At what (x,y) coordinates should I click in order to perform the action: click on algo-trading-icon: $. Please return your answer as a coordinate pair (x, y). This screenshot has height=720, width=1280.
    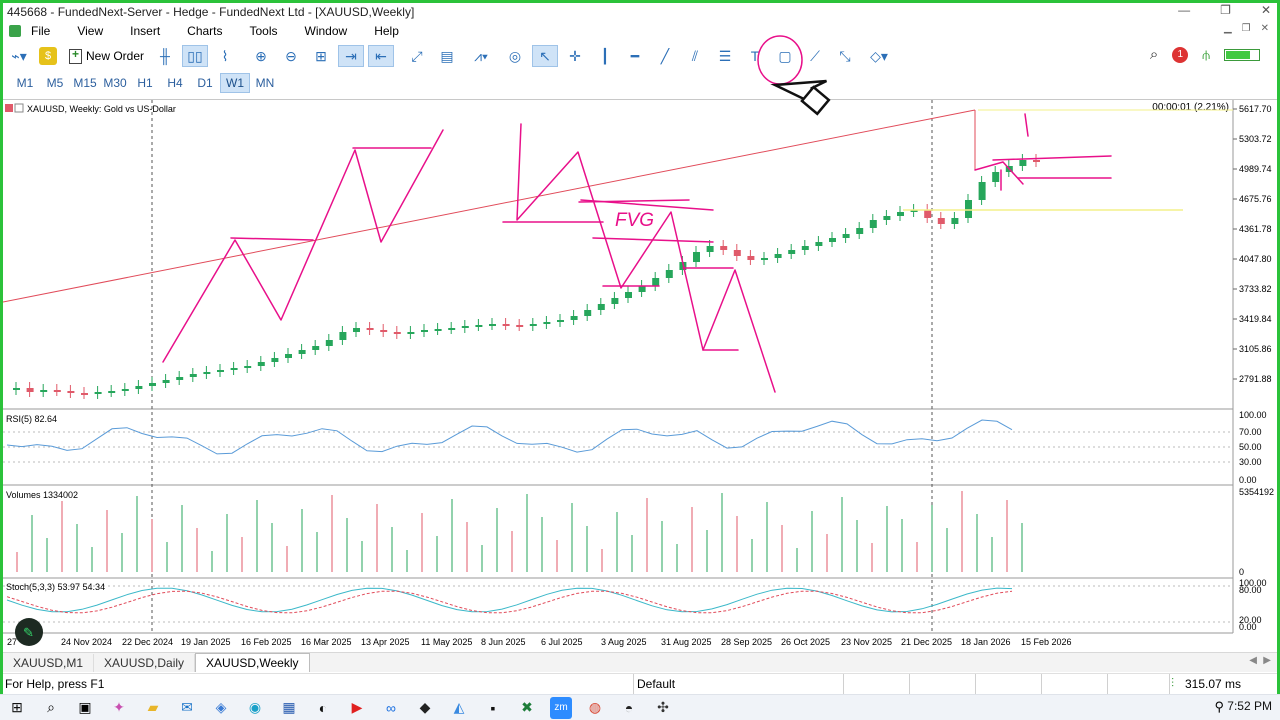
    Looking at the image, I should click on (48, 56).